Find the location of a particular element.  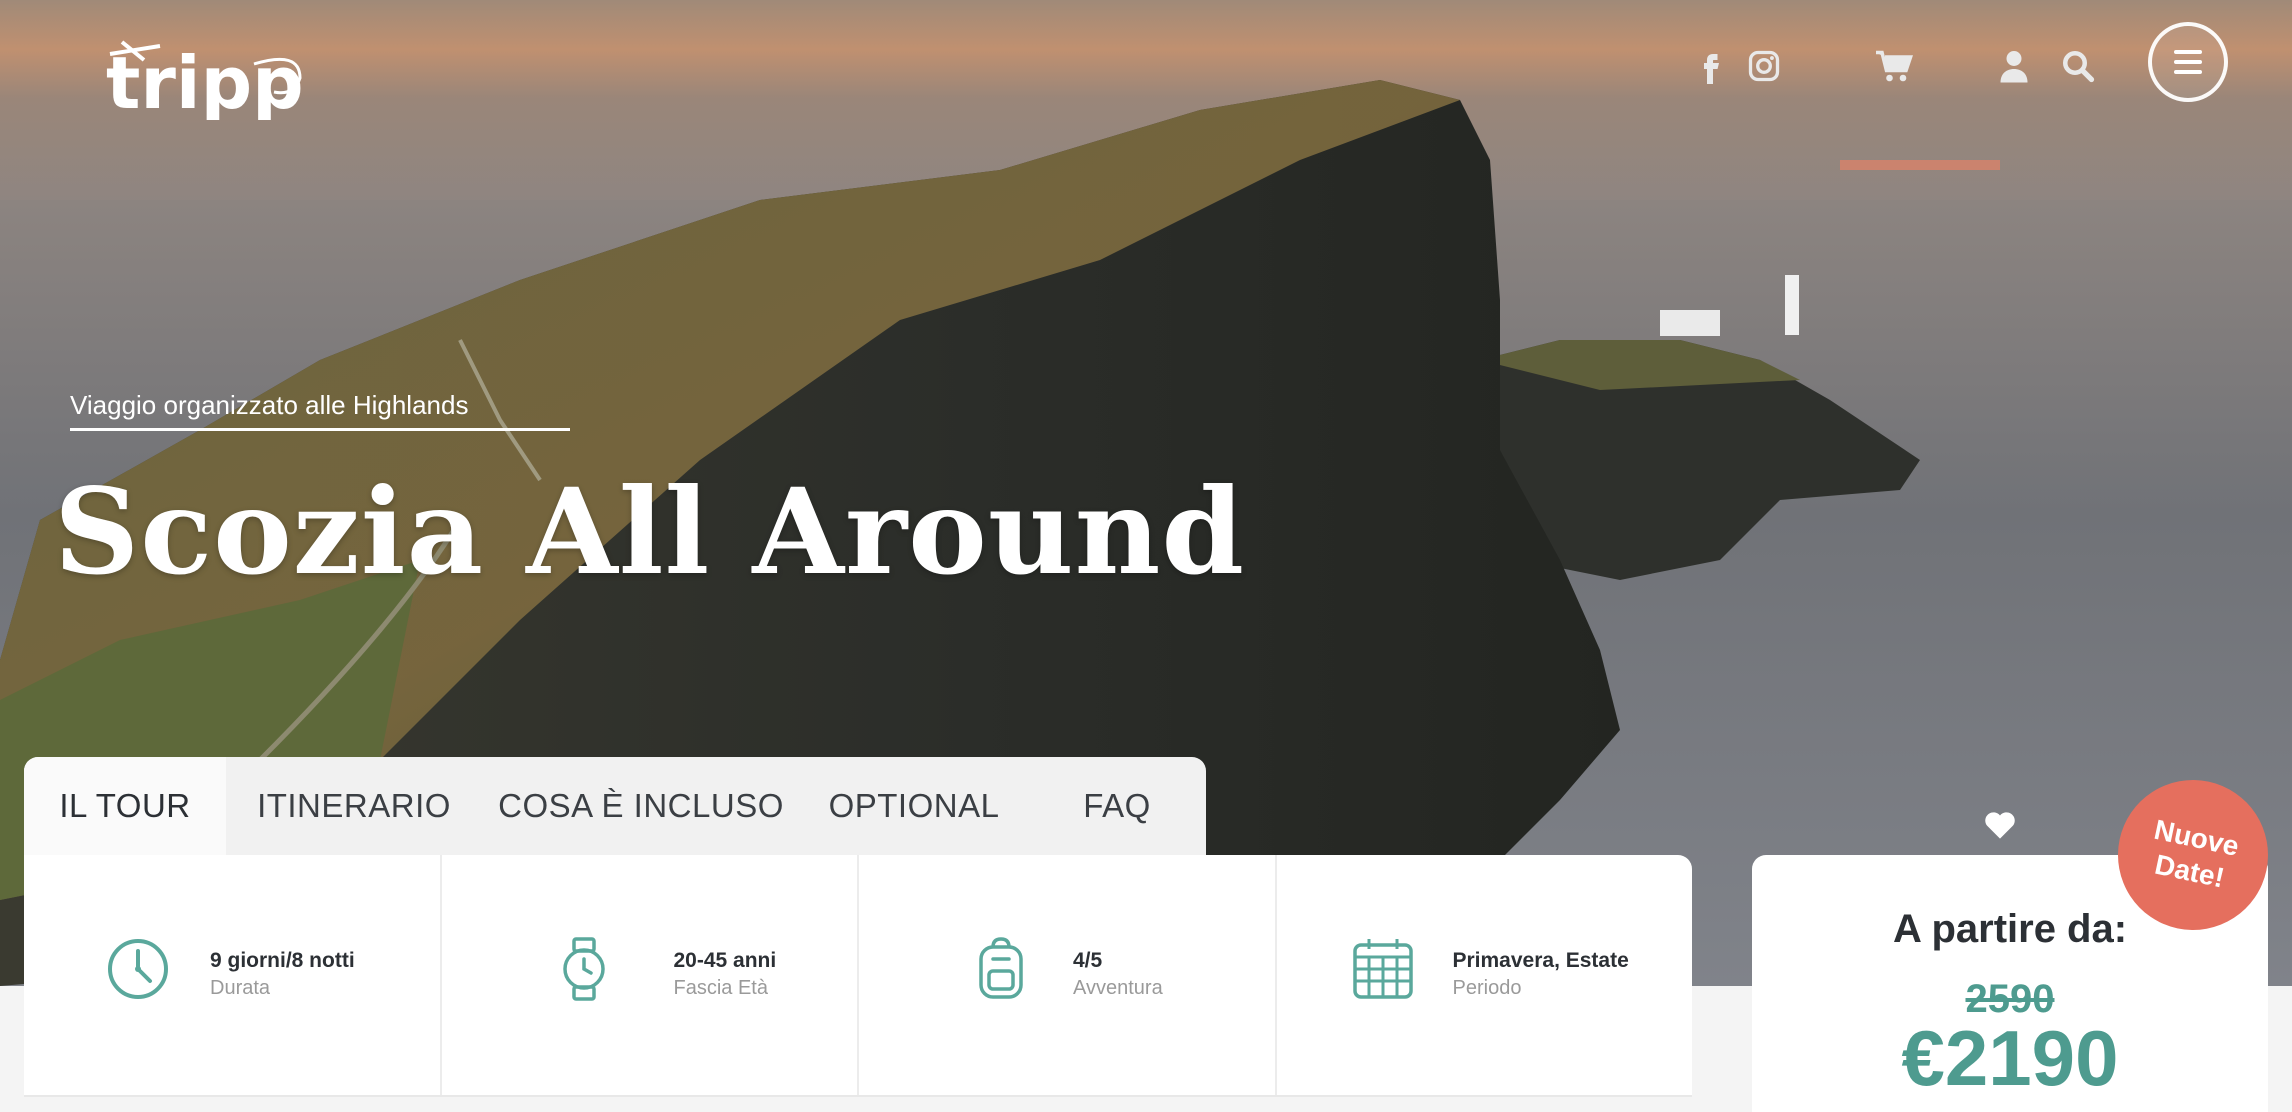

info-avventura: 4/5 Avventura is located at coordinates (1068, 975).